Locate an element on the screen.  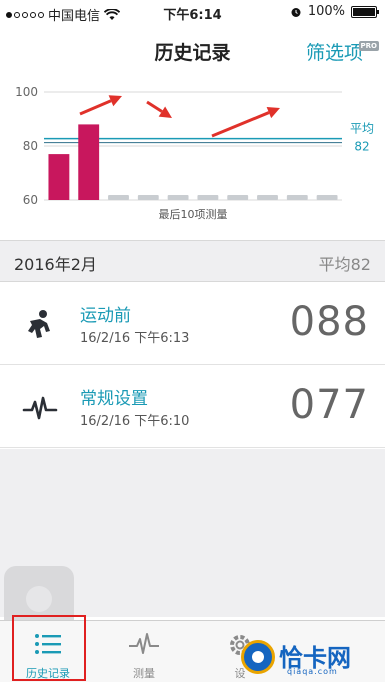
record-datetime: 16/2/16 下午6:10 is located at coordinates (135, 421).